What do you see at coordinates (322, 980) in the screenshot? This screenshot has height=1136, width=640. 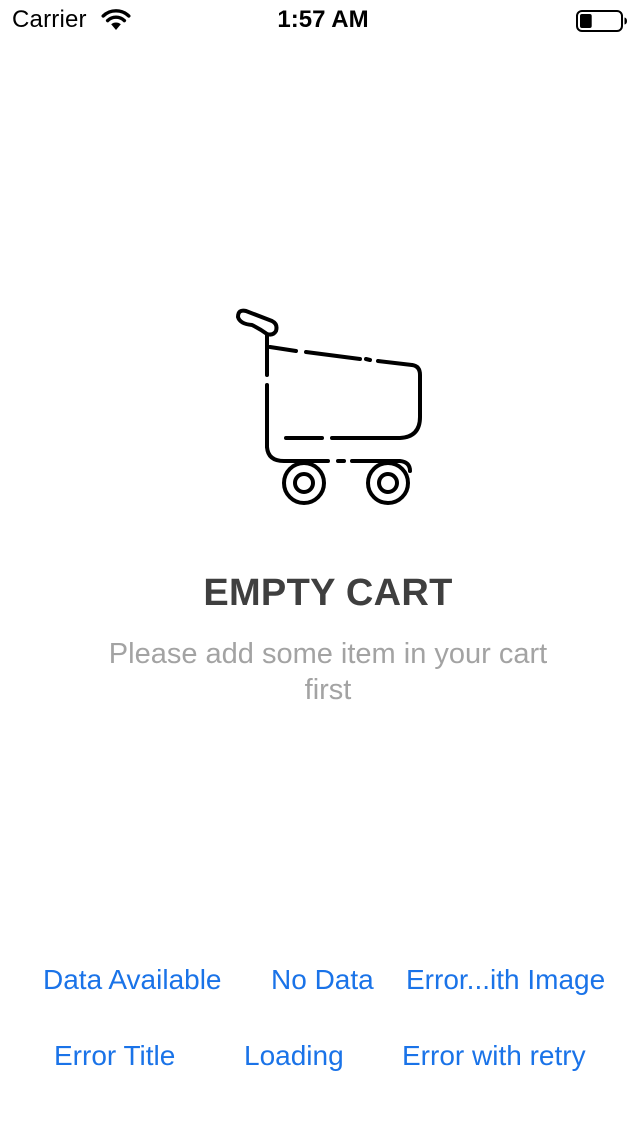 I see `no-data-button: No Data` at bounding box center [322, 980].